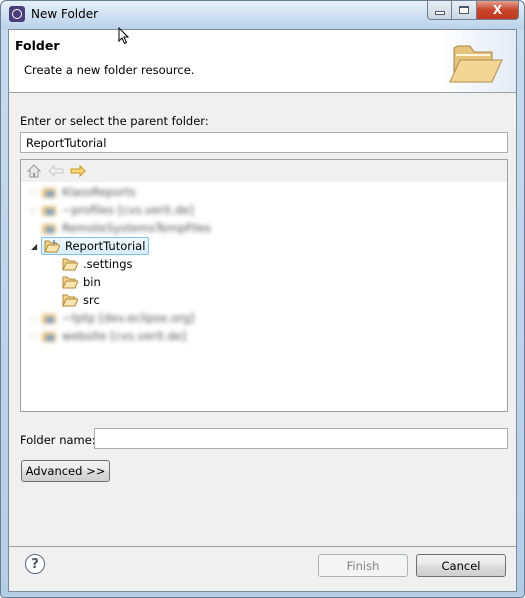 This screenshot has height=598, width=525. What do you see at coordinates (264, 171) in the screenshot?
I see `tree-toolbar` at bounding box center [264, 171].